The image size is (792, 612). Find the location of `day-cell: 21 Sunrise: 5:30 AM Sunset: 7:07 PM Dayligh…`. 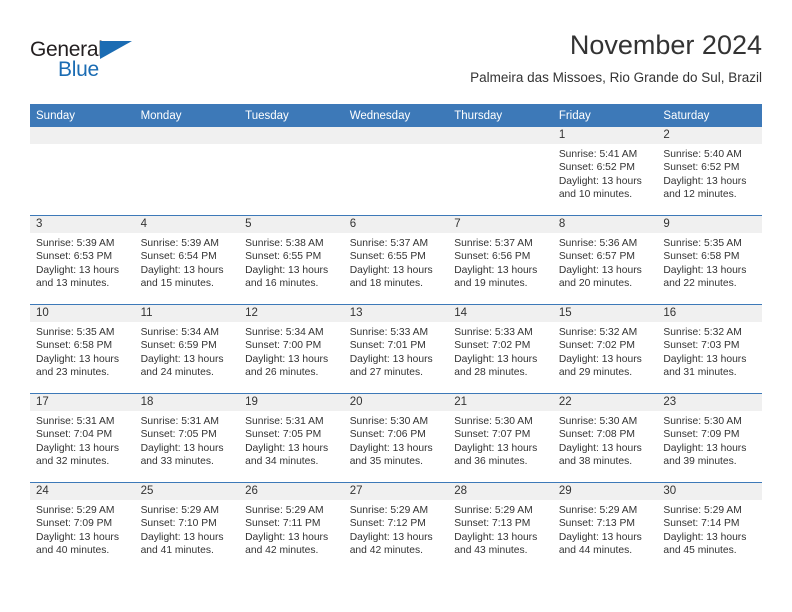

day-cell: 21 Sunrise: 5:30 AM Sunset: 7:07 PM Dayligh… is located at coordinates (500, 438).